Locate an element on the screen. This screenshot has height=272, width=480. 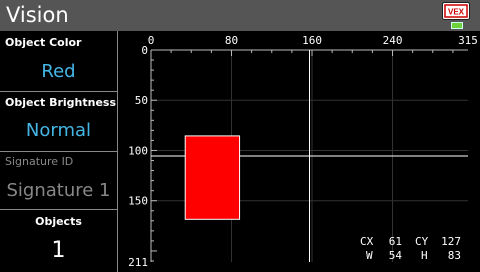
readout-w-value: 54 is located at coordinates (396, 255).